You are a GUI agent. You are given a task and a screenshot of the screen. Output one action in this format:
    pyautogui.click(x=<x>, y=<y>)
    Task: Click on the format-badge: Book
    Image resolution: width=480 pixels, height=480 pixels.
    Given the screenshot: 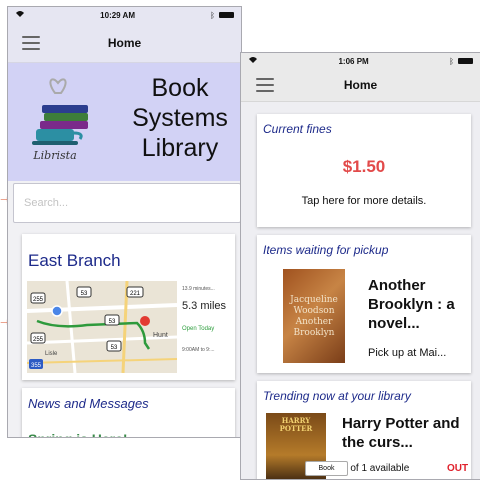 What is the action you would take?
    pyautogui.click(x=326, y=468)
    